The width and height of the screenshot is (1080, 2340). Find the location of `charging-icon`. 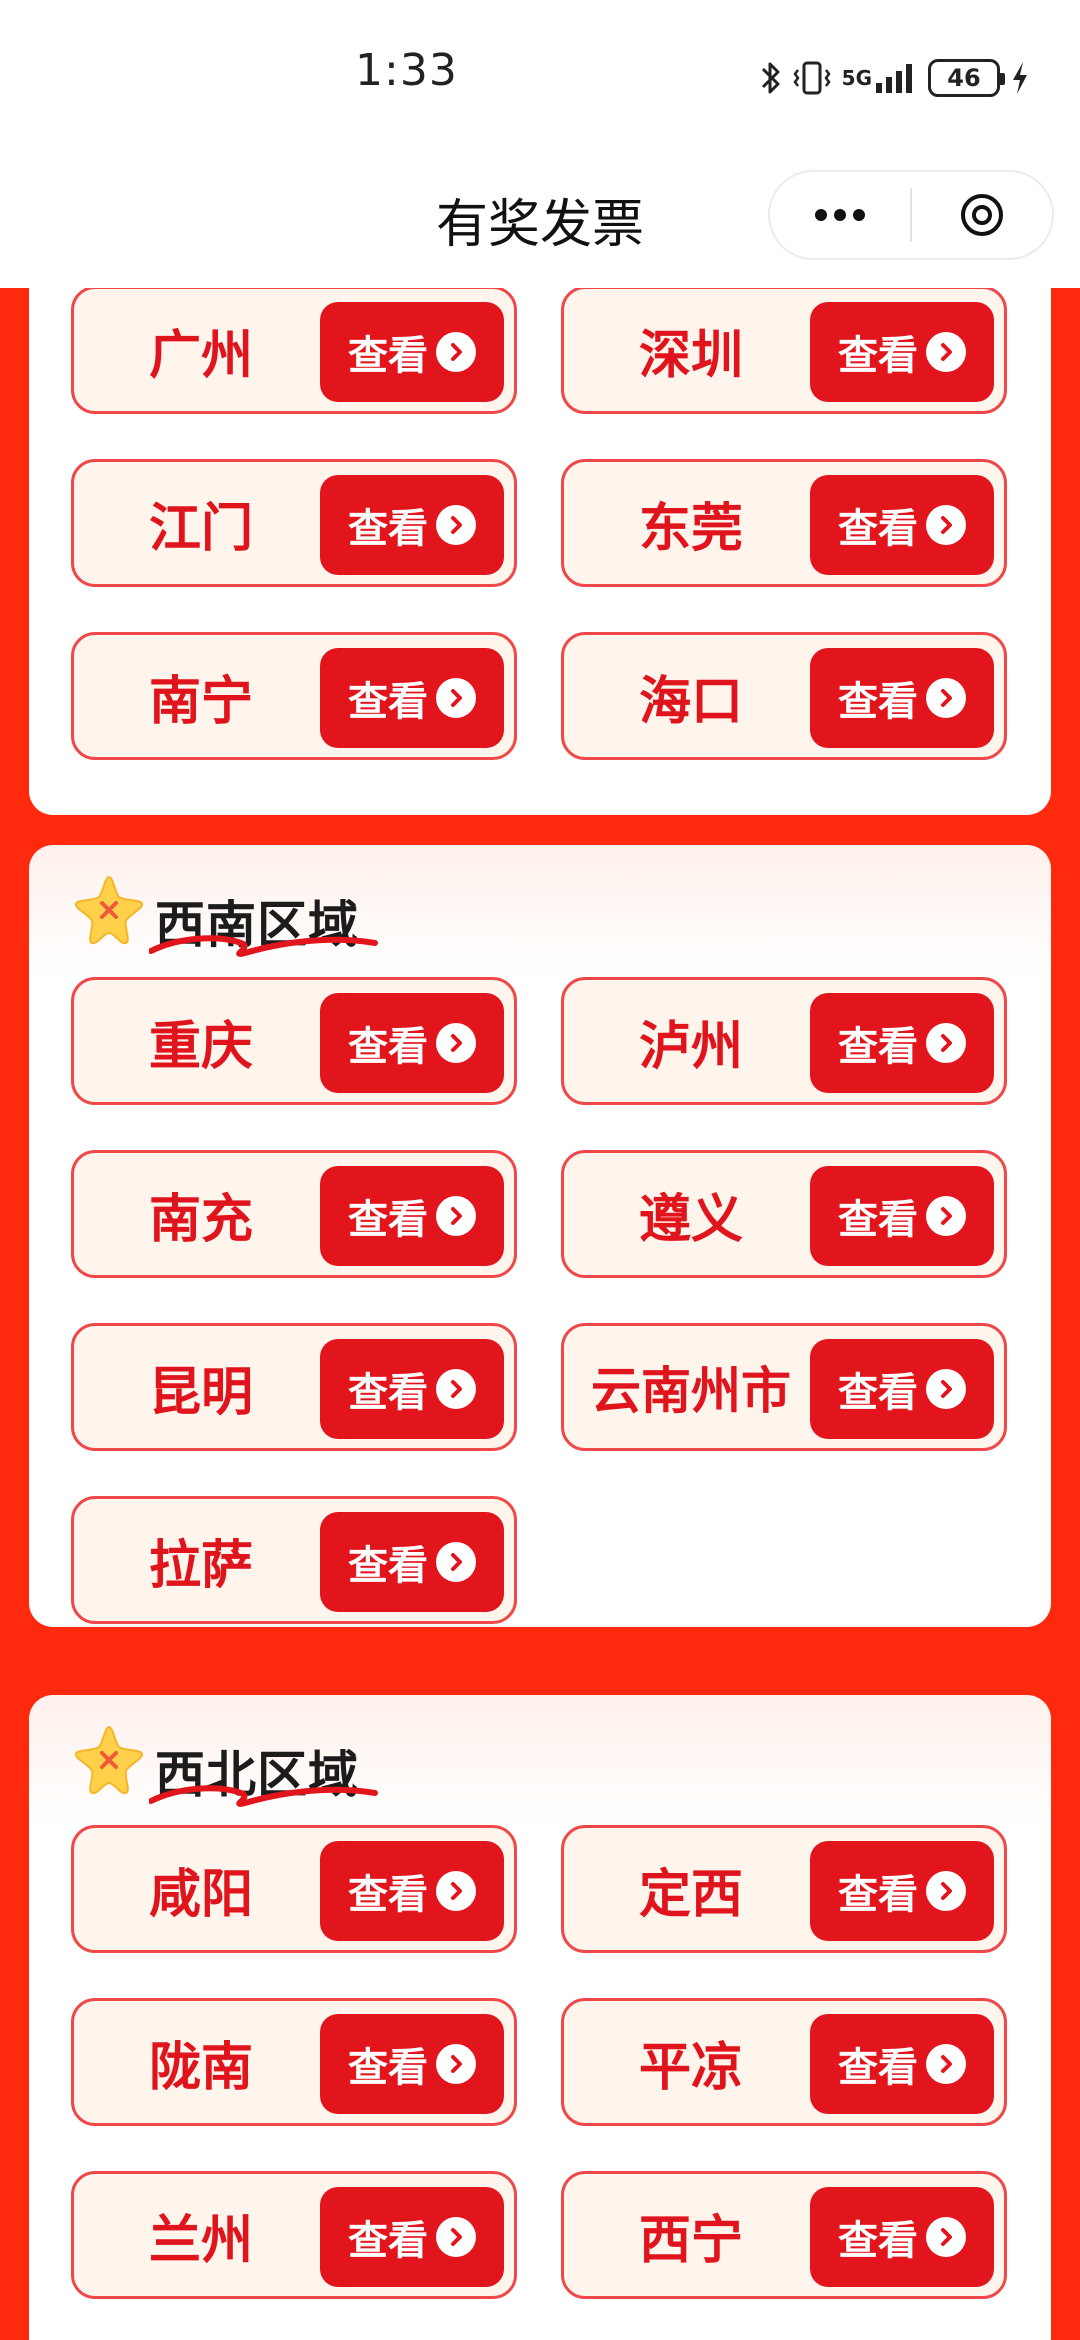

charging-icon is located at coordinates (1020, 78).